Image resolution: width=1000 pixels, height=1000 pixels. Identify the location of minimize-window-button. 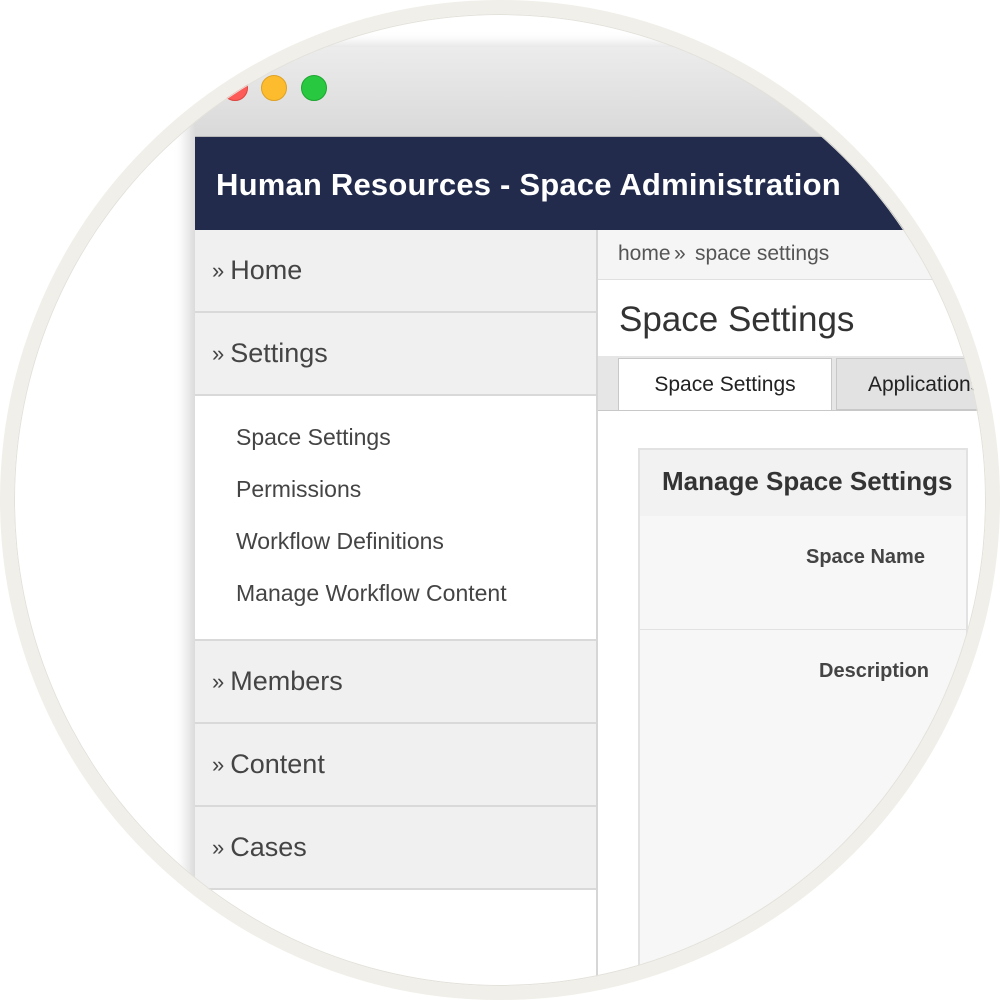
(274, 88).